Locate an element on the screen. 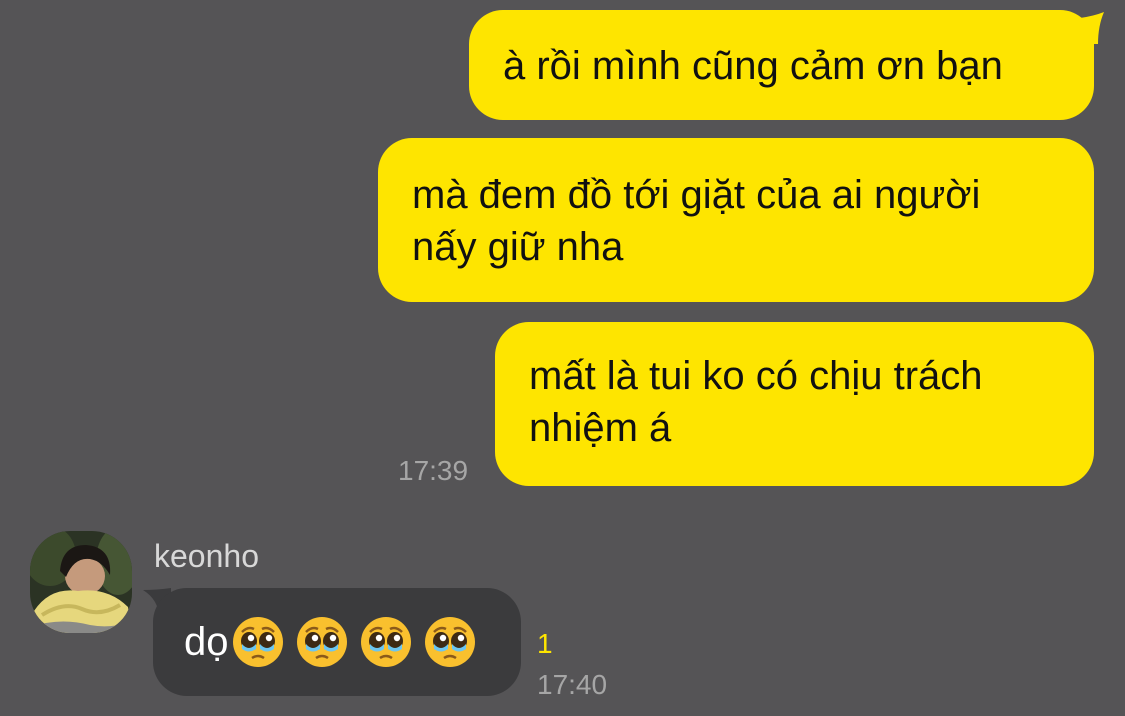  incoming-message-bubble: dọ is located at coordinates (337, 642).